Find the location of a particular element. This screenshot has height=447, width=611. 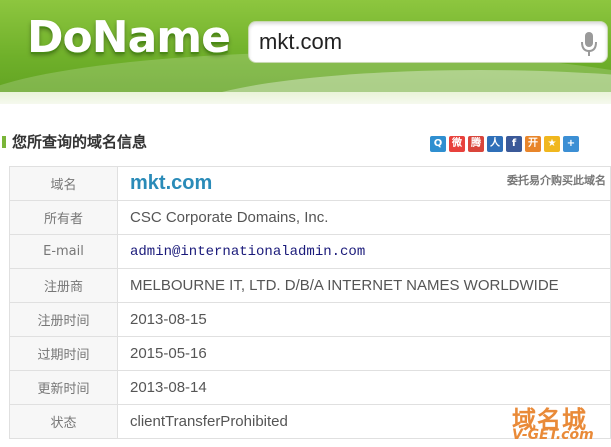

row-label-email: E-mail is located at coordinates (63, 251).